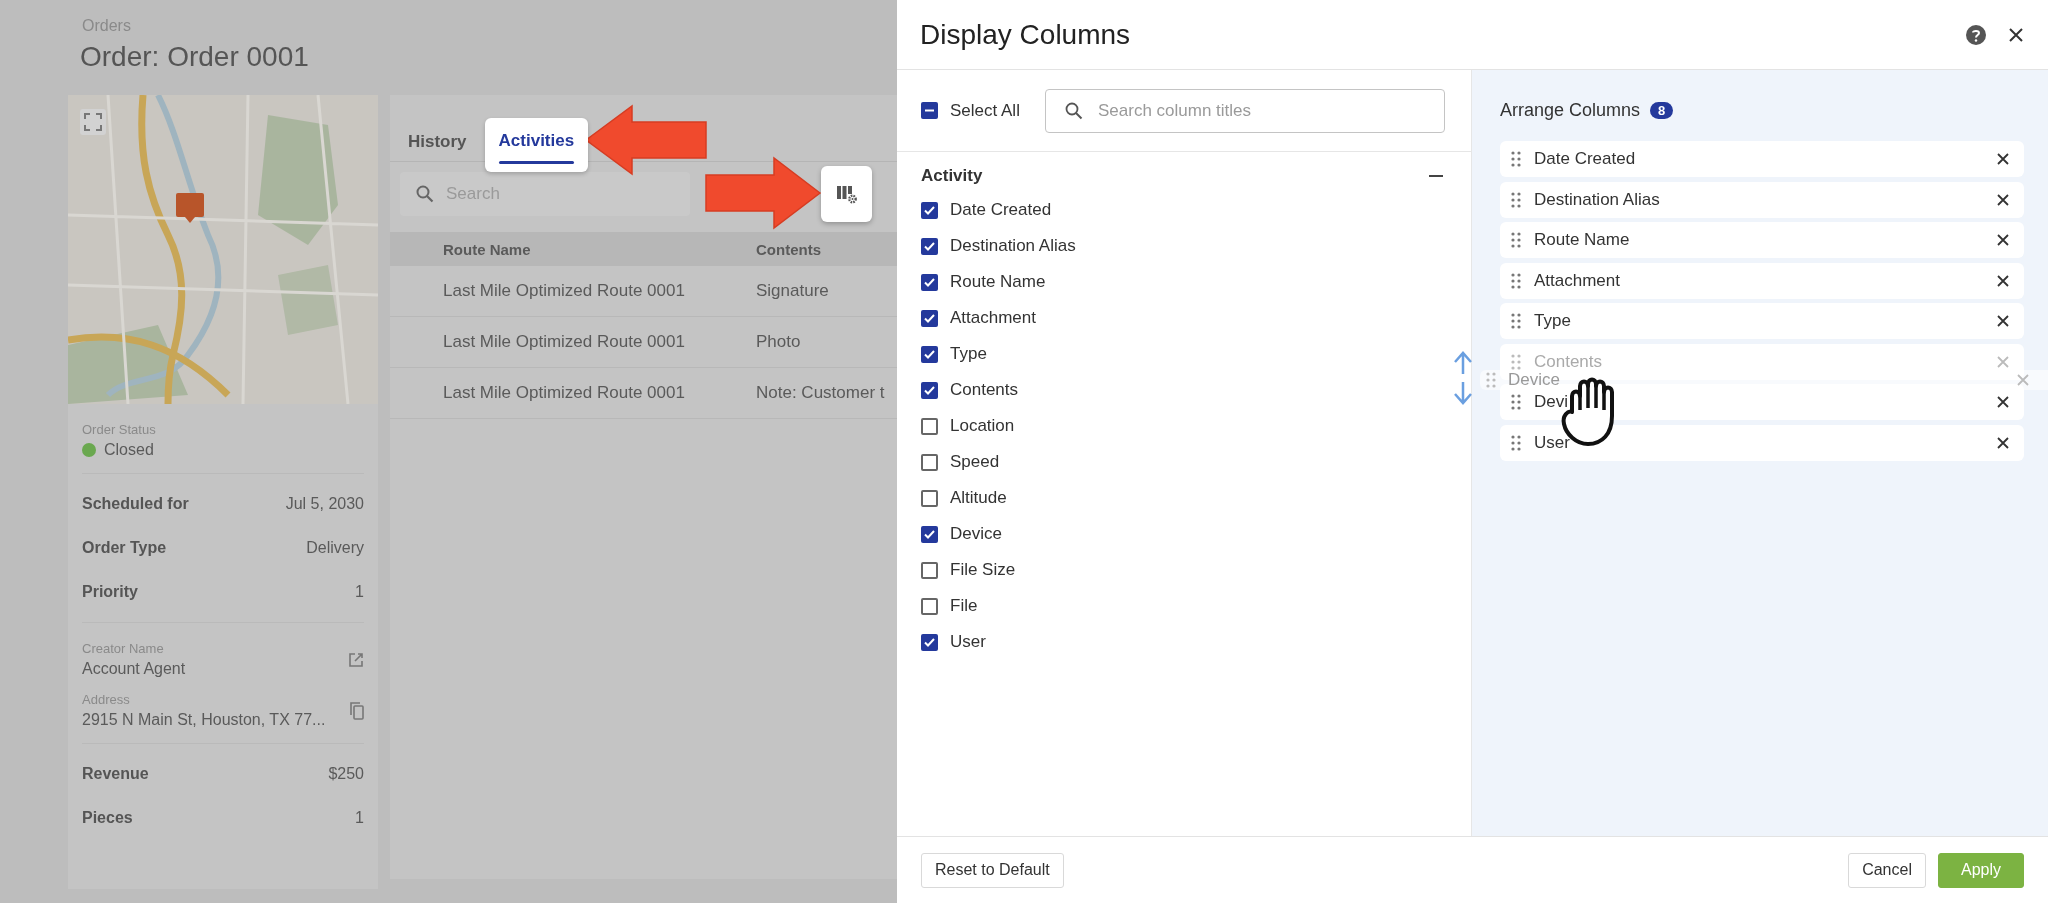 The height and width of the screenshot is (903, 2048). Describe the element at coordinates (968, 642) in the screenshot. I see `checkbox-label: User` at that location.